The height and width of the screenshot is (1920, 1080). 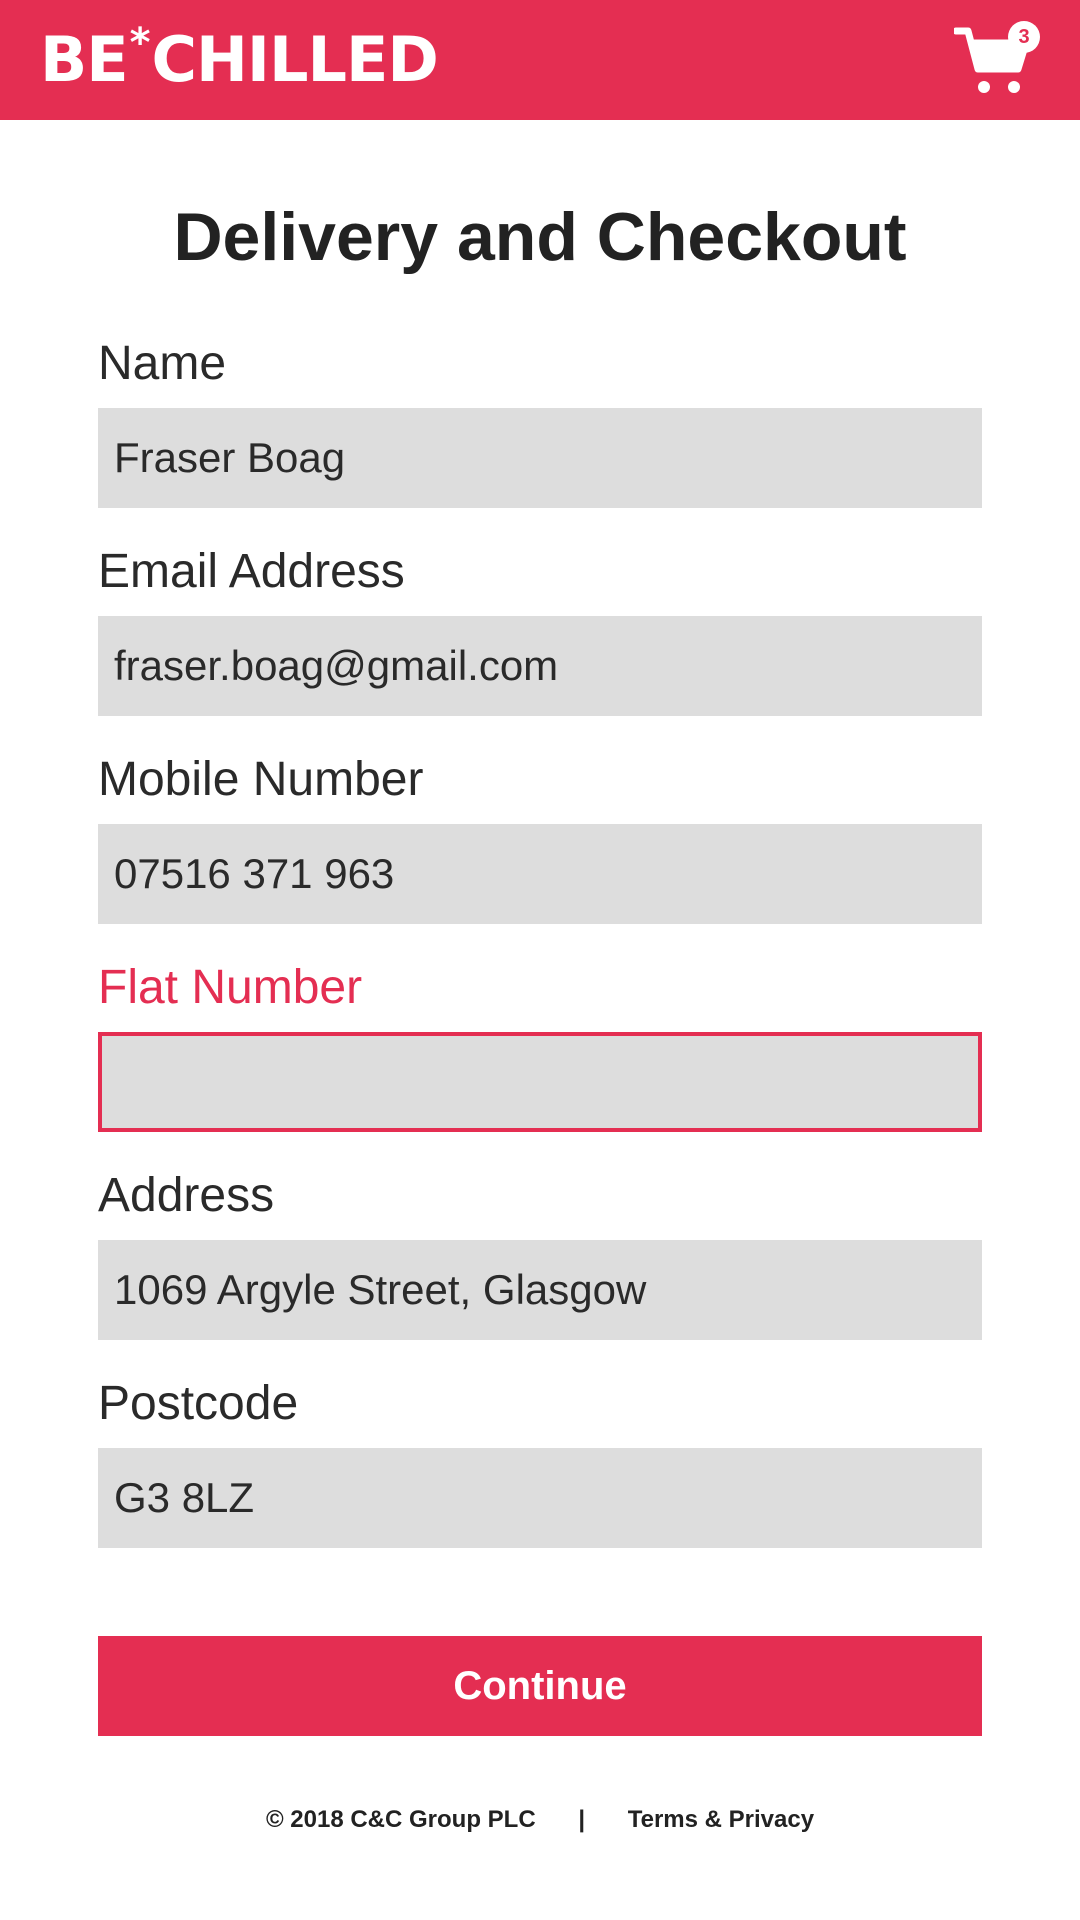 I want to click on name-label: Name, so click(x=162, y=363).